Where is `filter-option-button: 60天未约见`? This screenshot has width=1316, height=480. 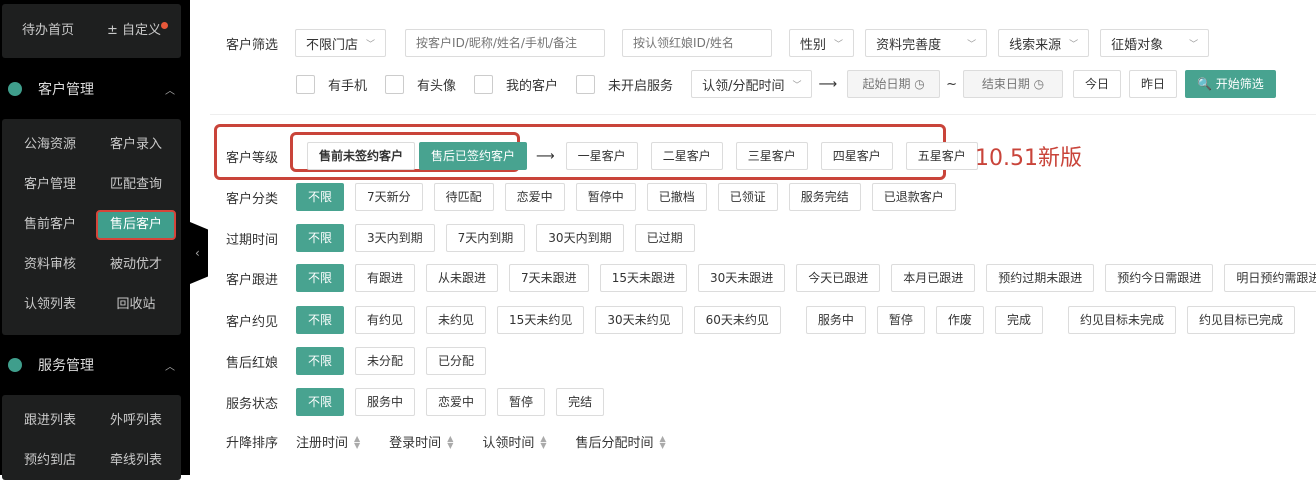 filter-option-button: 60天未约见 is located at coordinates (737, 320).